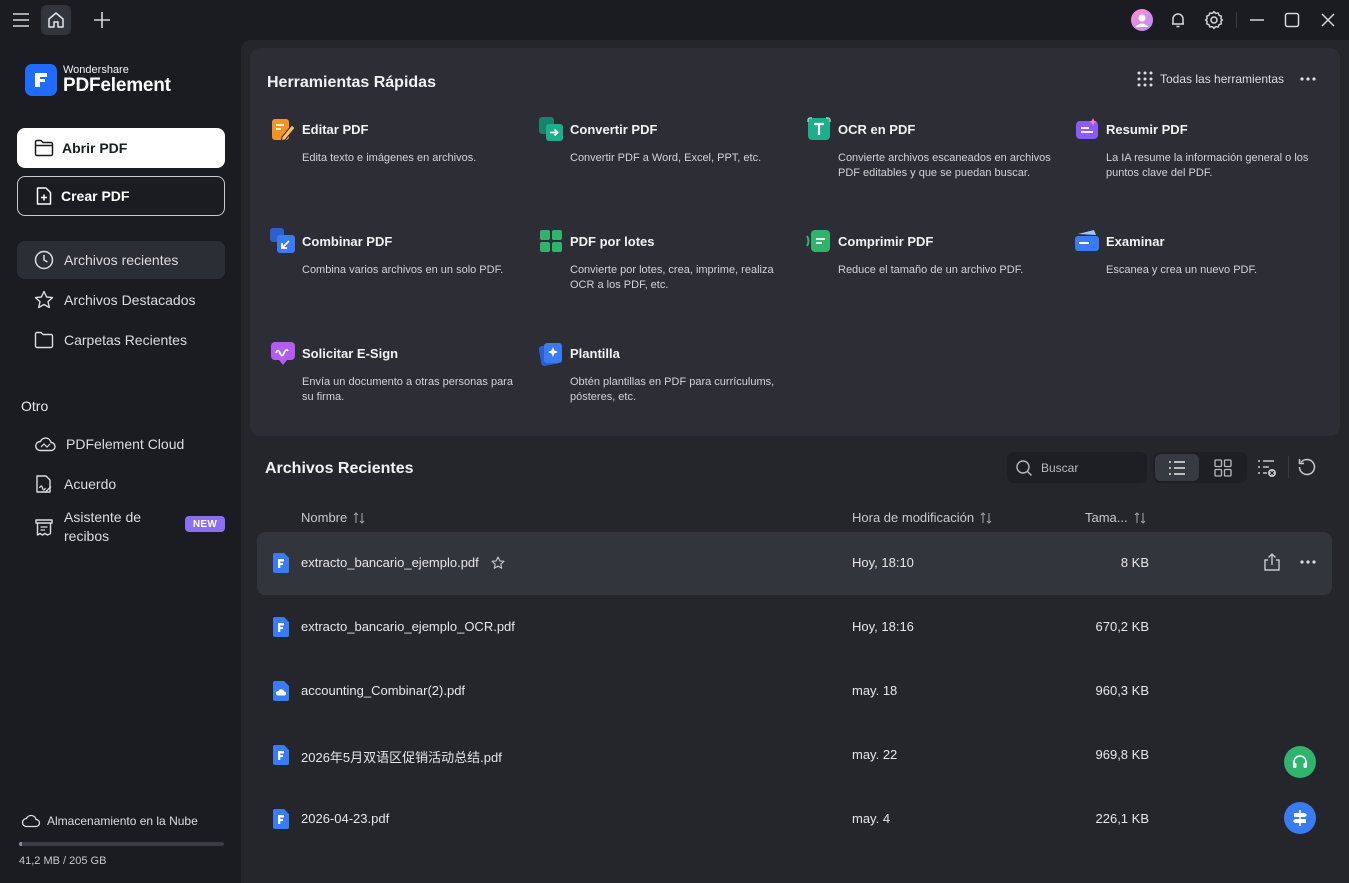 Image resolution: width=1349 pixels, height=883 pixels. Describe the element at coordinates (883, 626) in the screenshot. I see `file-modified: Hoy, 18:16` at that location.